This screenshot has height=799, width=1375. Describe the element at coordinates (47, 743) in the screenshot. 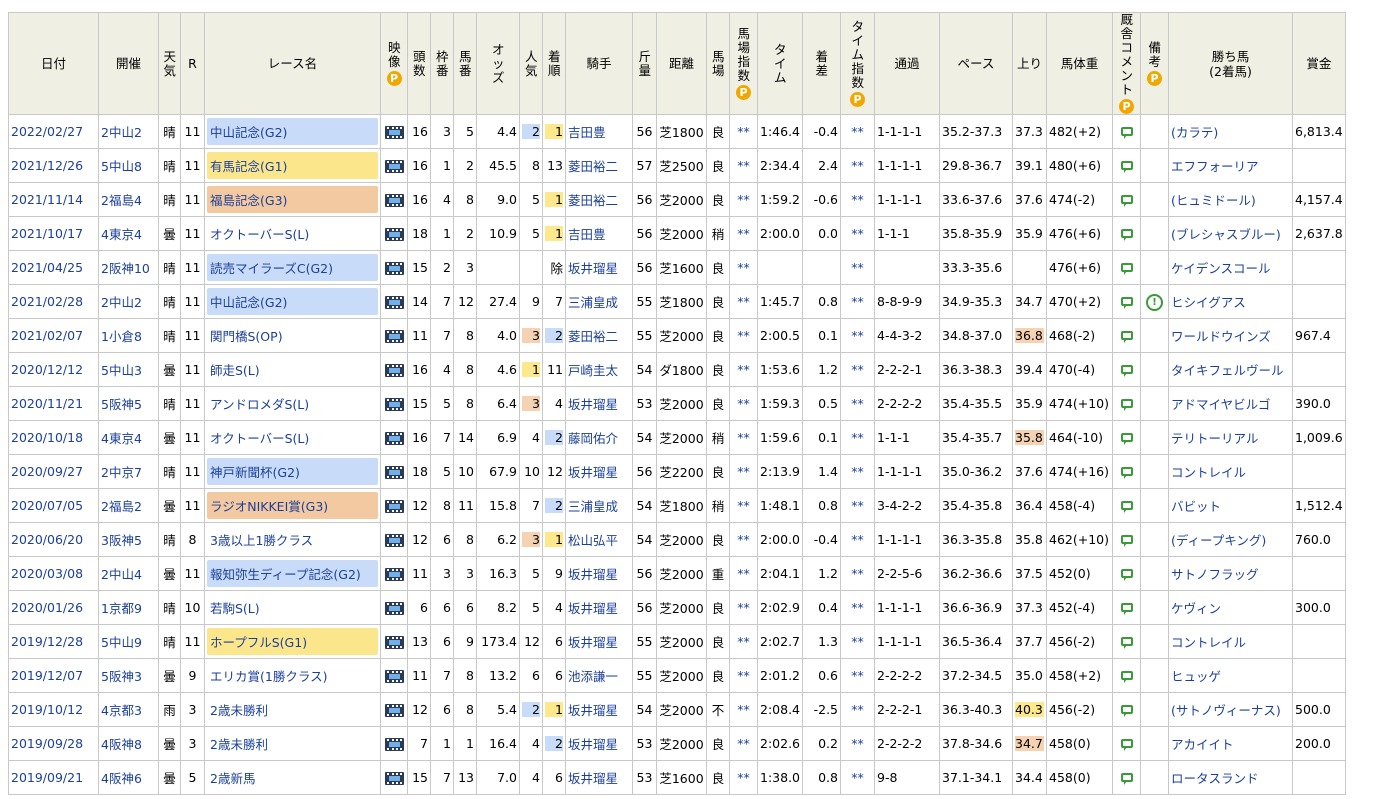

I see `date-link: 2019/09/28` at that location.